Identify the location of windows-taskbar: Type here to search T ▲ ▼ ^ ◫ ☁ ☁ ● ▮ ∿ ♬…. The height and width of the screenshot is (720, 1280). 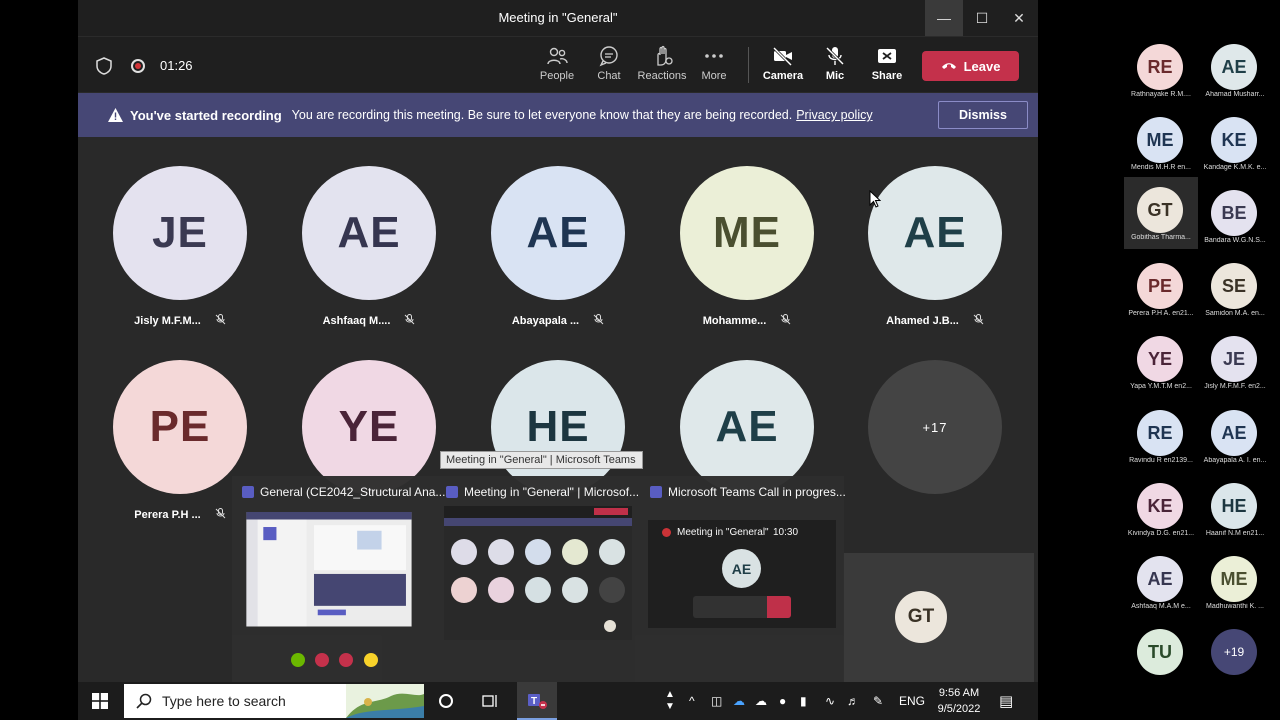
(558, 701).